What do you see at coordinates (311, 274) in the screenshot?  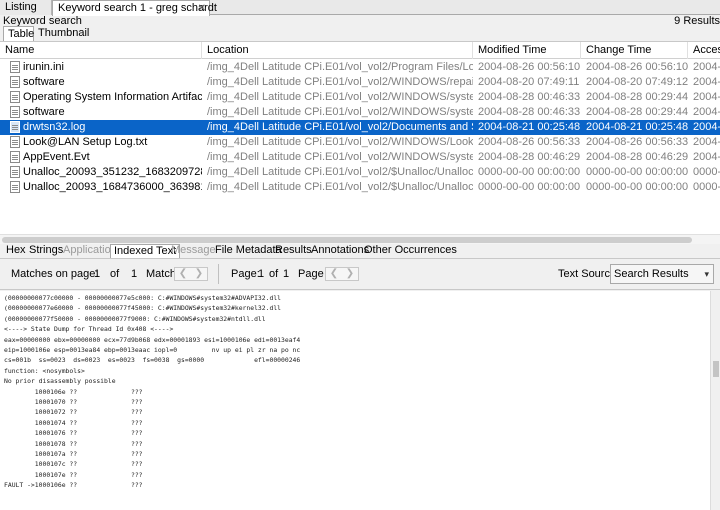 I see `page-word: Page` at bounding box center [311, 274].